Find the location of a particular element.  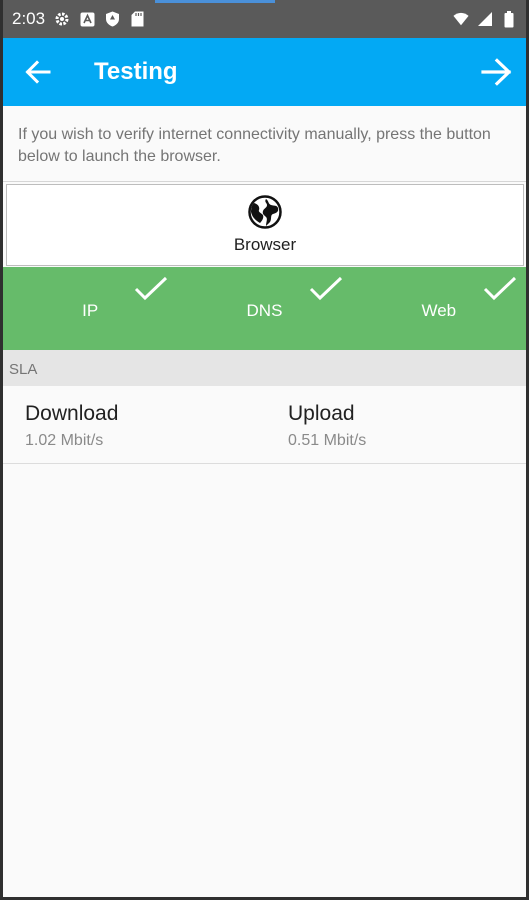

check-web-label: Web is located at coordinates (439, 310).